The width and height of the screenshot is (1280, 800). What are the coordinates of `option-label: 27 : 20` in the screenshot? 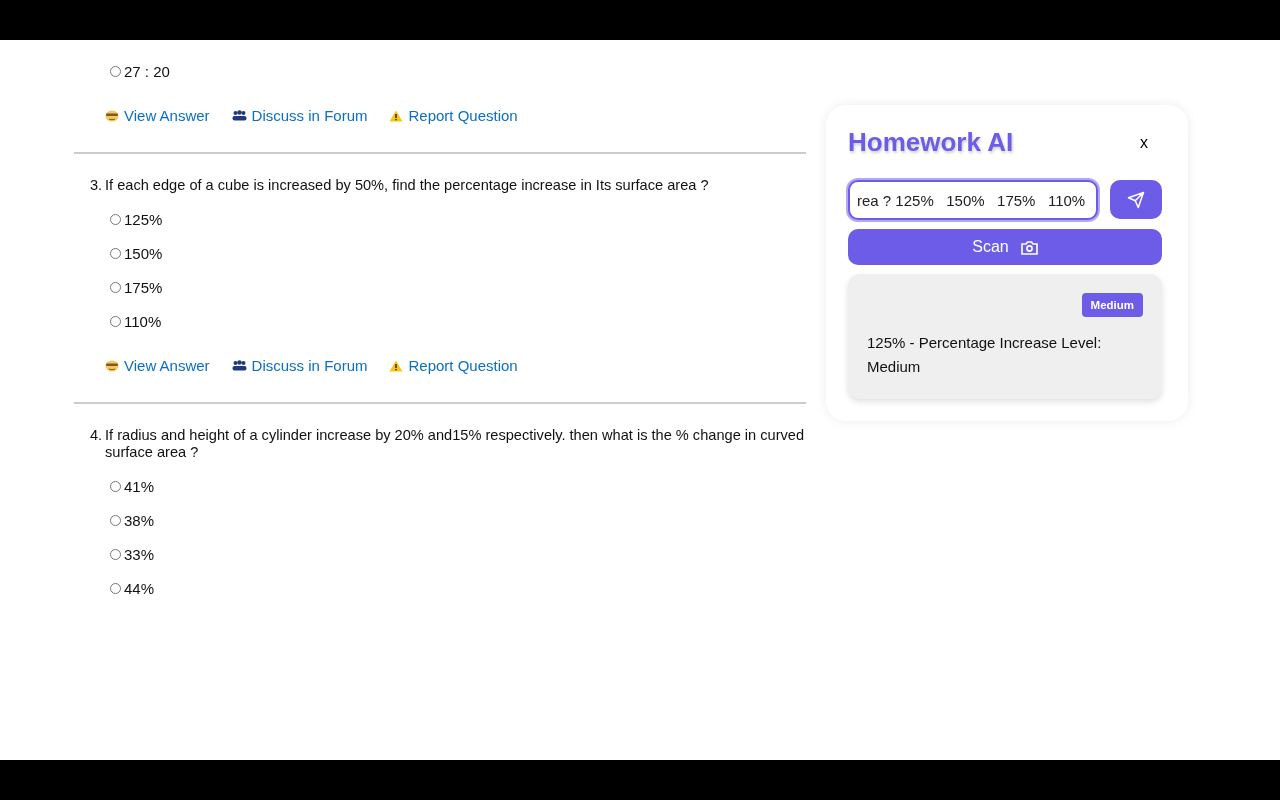 It's located at (147, 71).